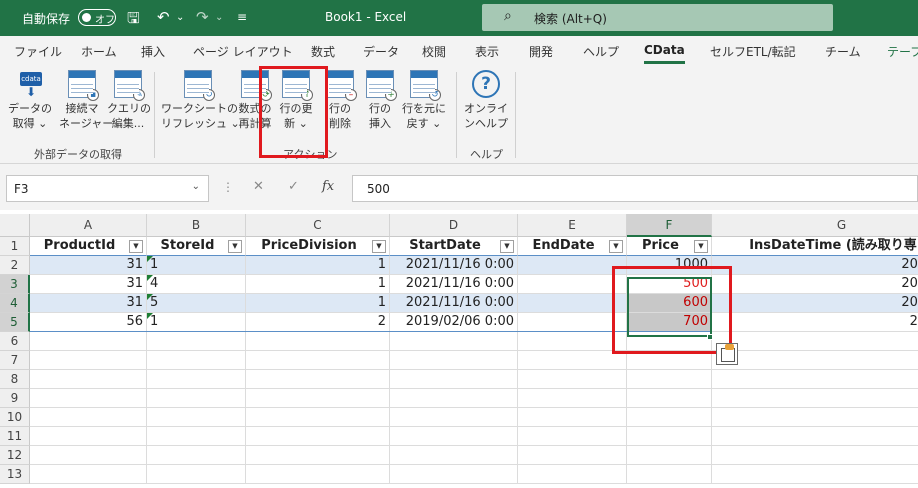 The width and height of the screenshot is (918, 488). What do you see at coordinates (15, 284) in the screenshot?
I see `row-header-3: 3` at bounding box center [15, 284].